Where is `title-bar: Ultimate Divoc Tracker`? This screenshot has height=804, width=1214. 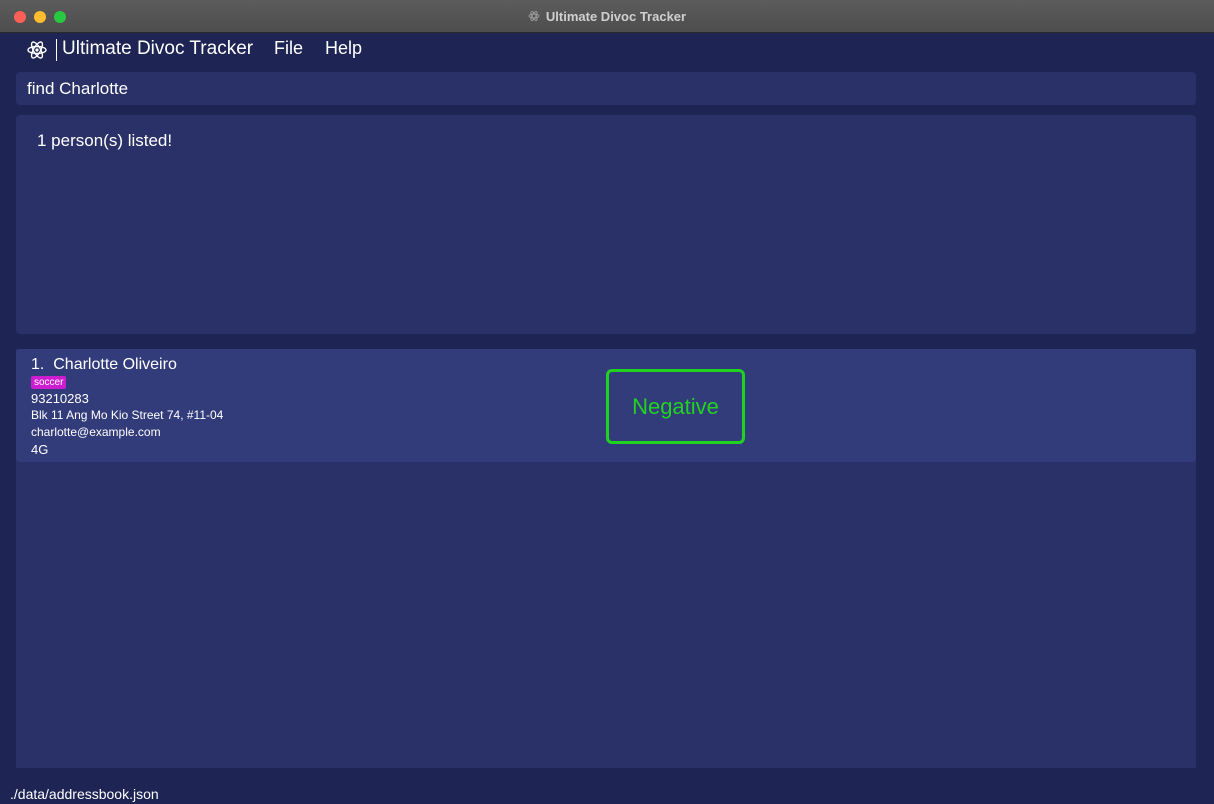 title-bar: Ultimate Divoc Tracker is located at coordinates (607, 16).